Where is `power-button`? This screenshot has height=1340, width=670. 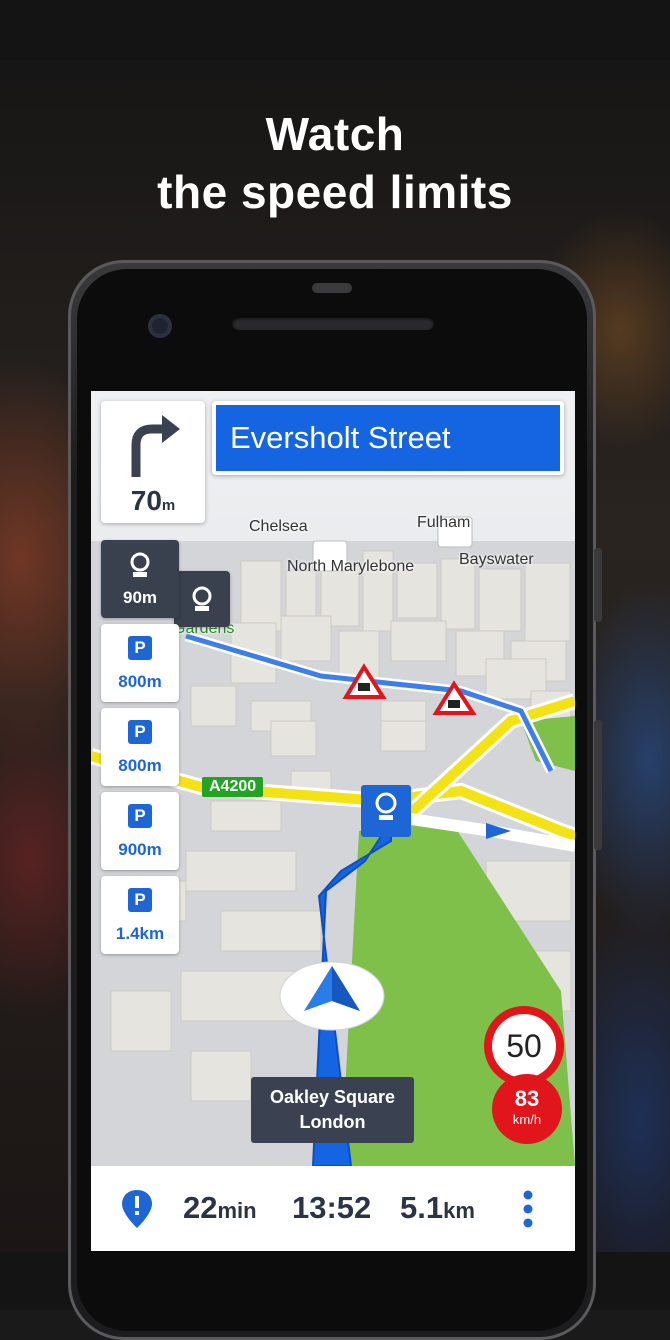
power-button is located at coordinates (598, 585).